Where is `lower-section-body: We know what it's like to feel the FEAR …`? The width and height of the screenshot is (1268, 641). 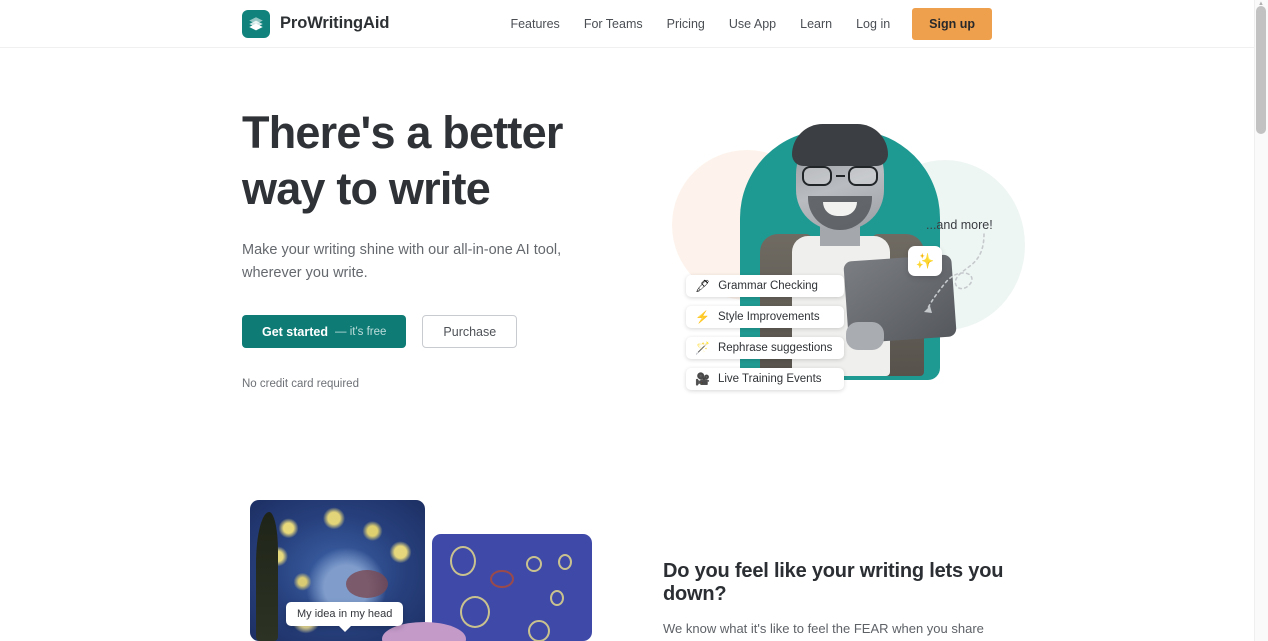
lower-section-body: We know what it's like to feel the FEAR … is located at coordinates (823, 628).